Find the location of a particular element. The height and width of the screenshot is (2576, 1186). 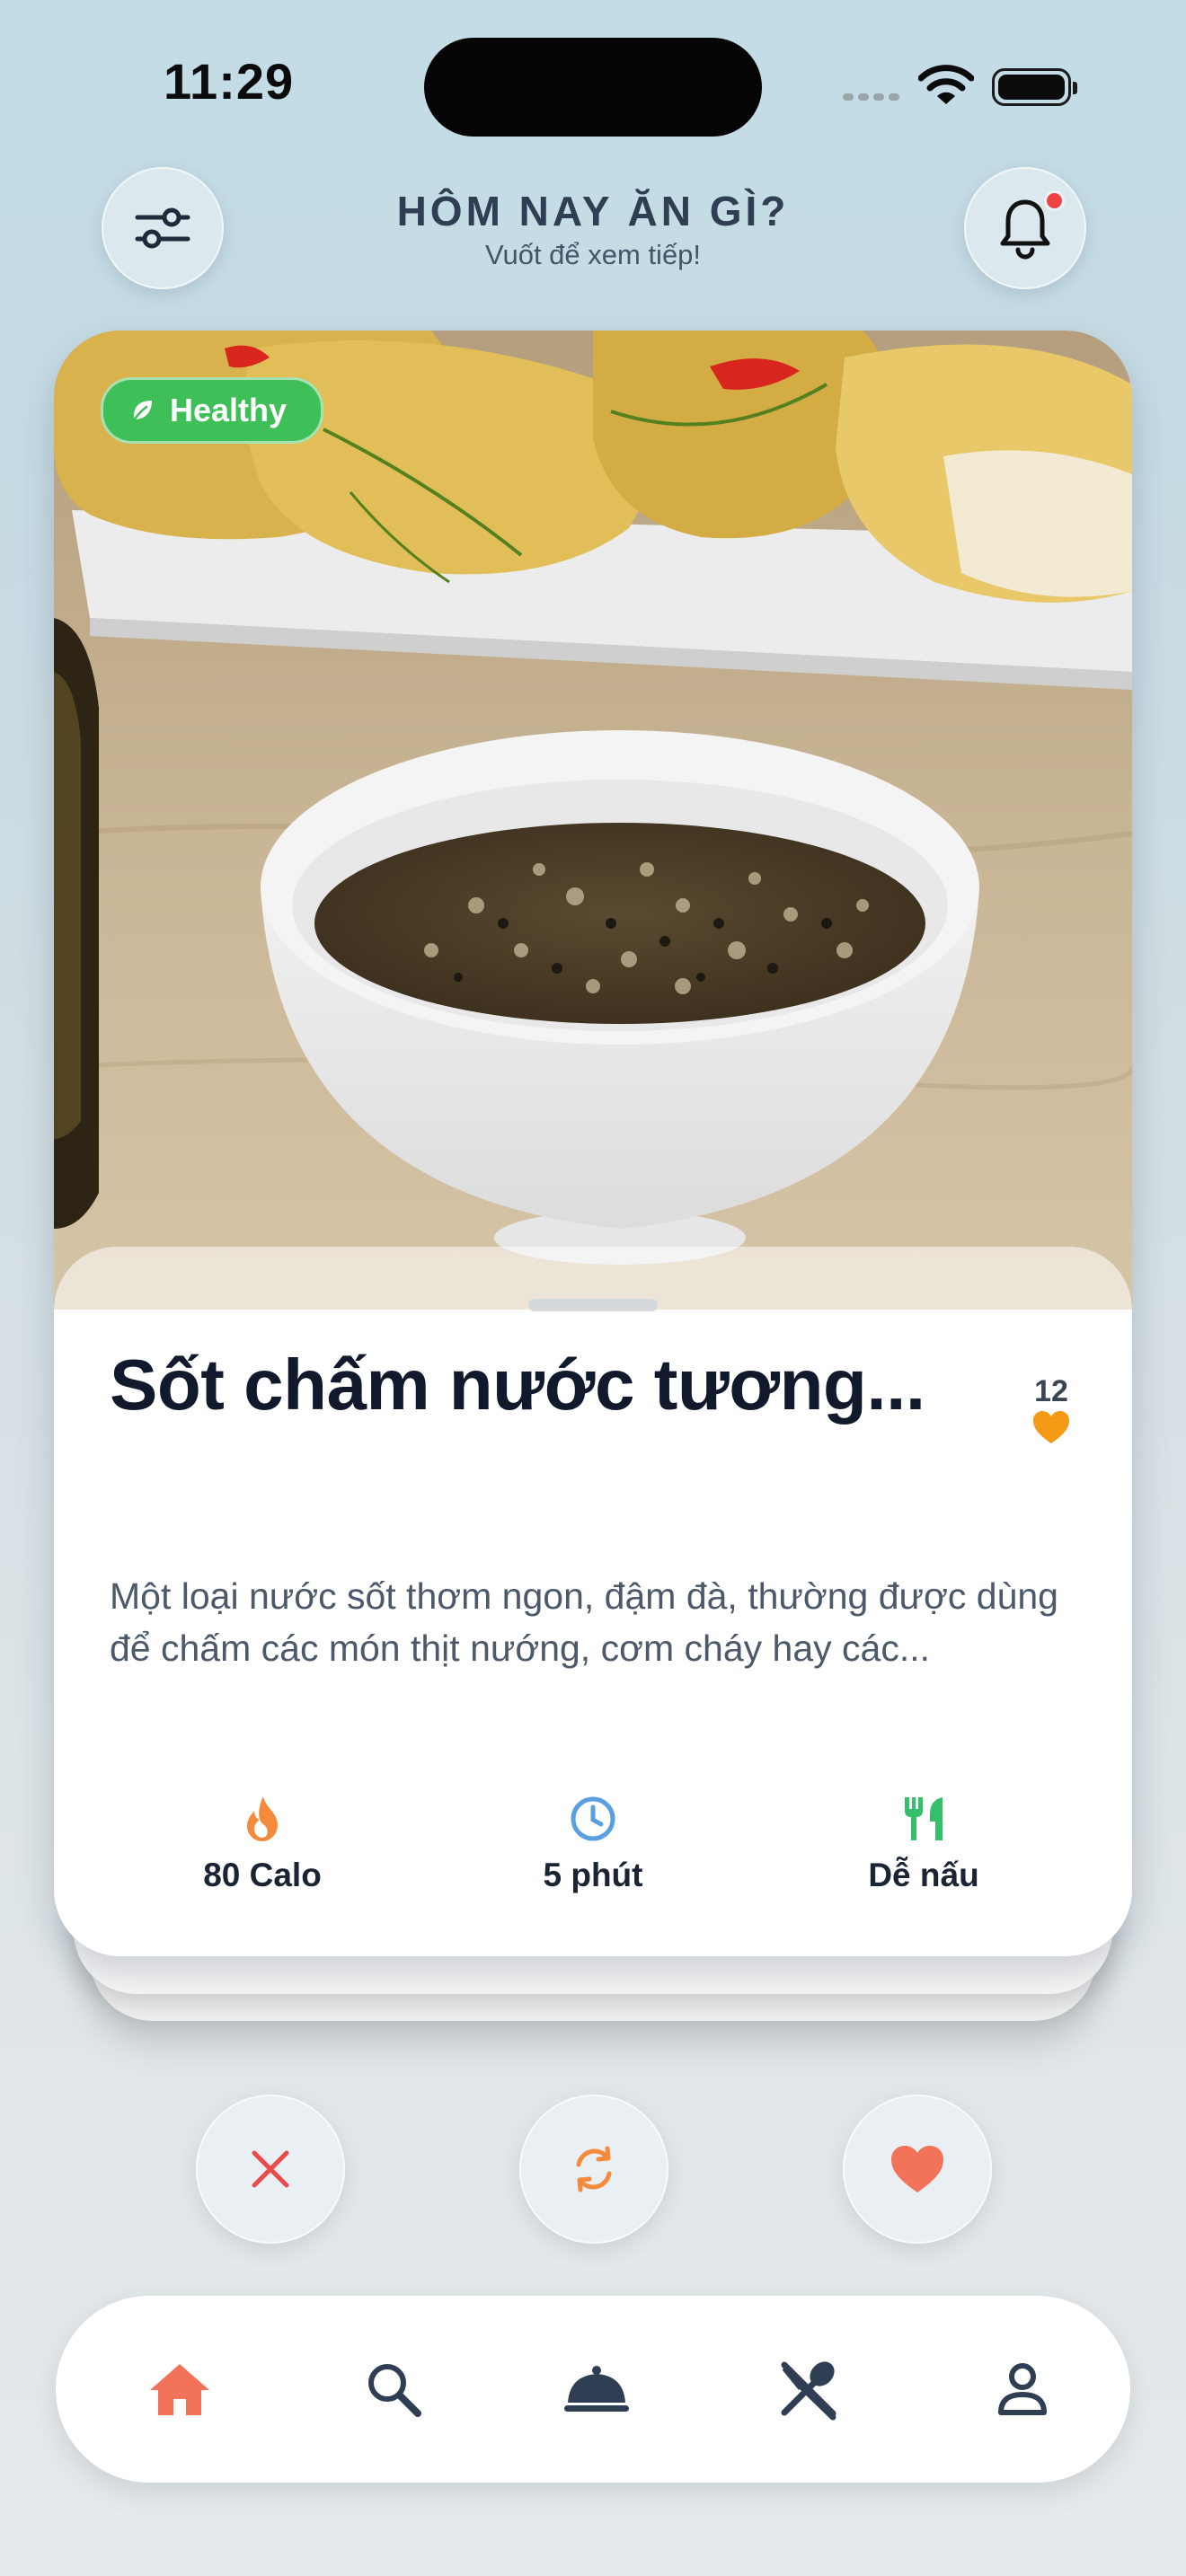

cloche-icon is located at coordinates (596, 2389).